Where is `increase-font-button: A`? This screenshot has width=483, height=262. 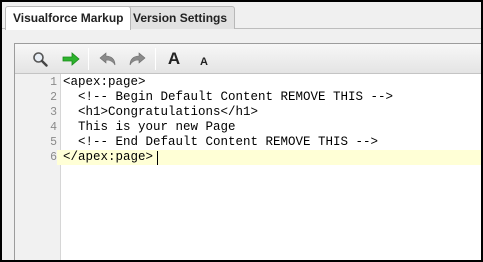 increase-font-button: A is located at coordinates (174, 59).